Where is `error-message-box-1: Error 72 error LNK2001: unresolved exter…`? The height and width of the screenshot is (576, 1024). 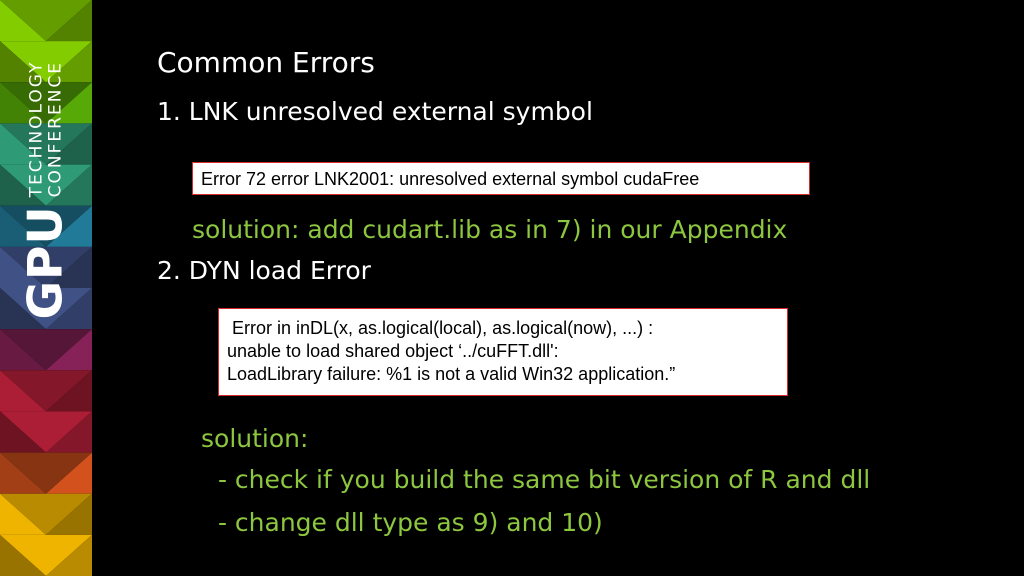
error-message-box-1: Error 72 error LNK2001: unresolved exter… is located at coordinates (501, 178).